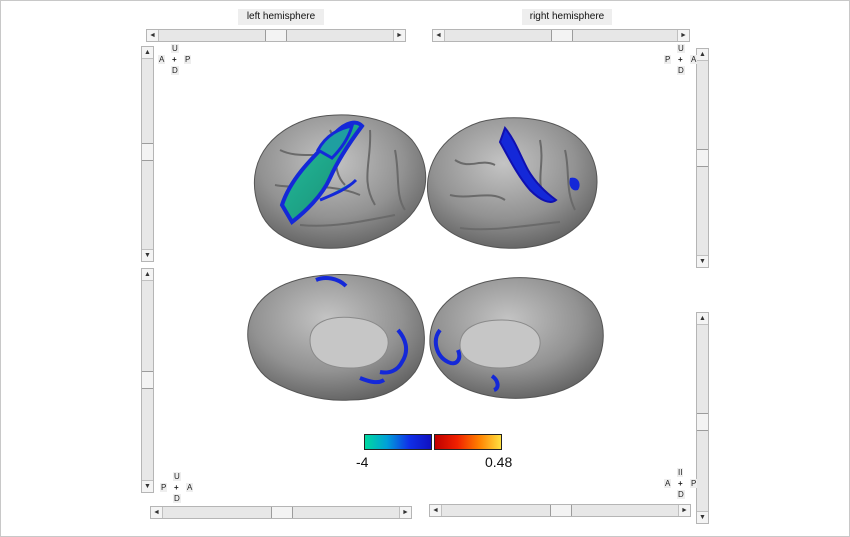  I want to click on colorbar-max-label: 0.48, so click(499, 462).